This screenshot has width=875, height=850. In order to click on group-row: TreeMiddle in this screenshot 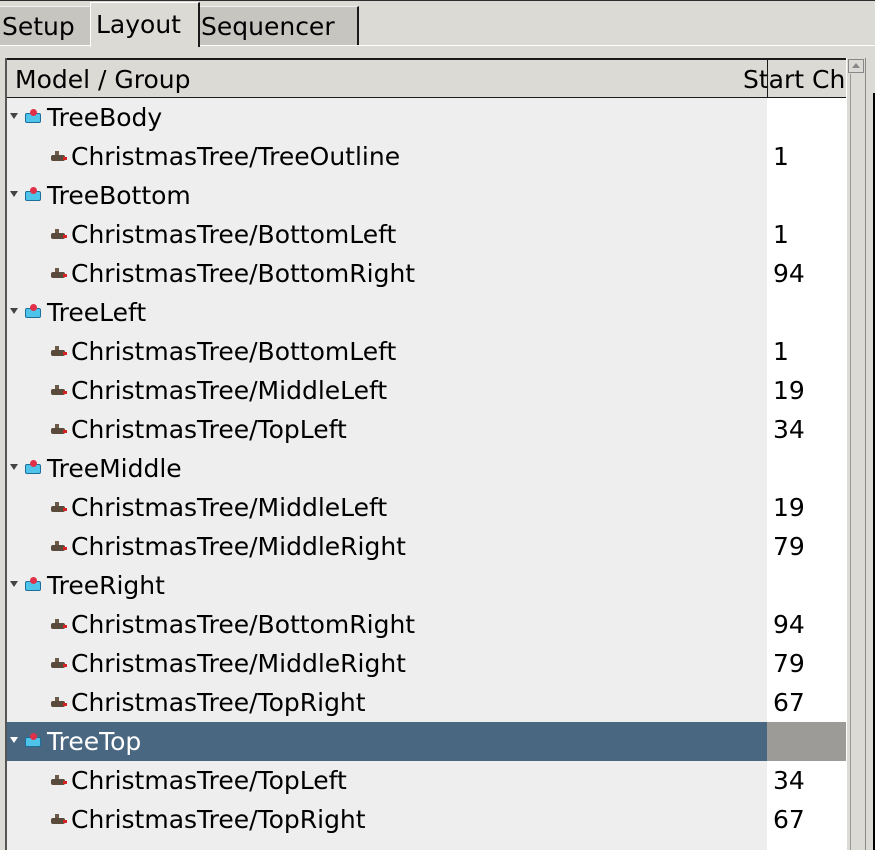, I will do `click(426, 468)`.